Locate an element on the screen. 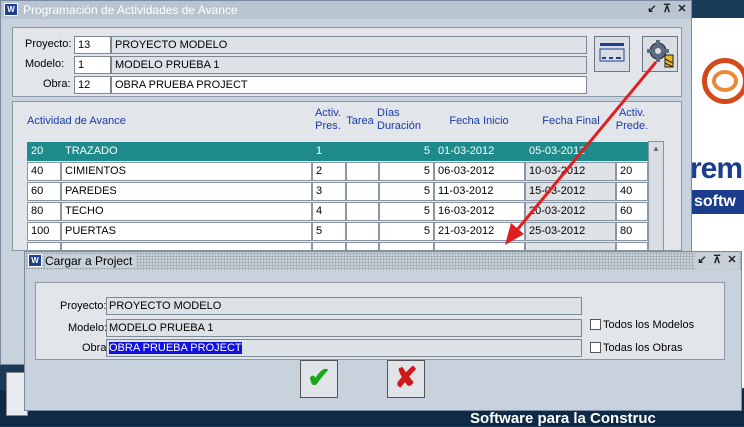  todos-modelos-label: Todos los Modelos is located at coordinates (649, 325).